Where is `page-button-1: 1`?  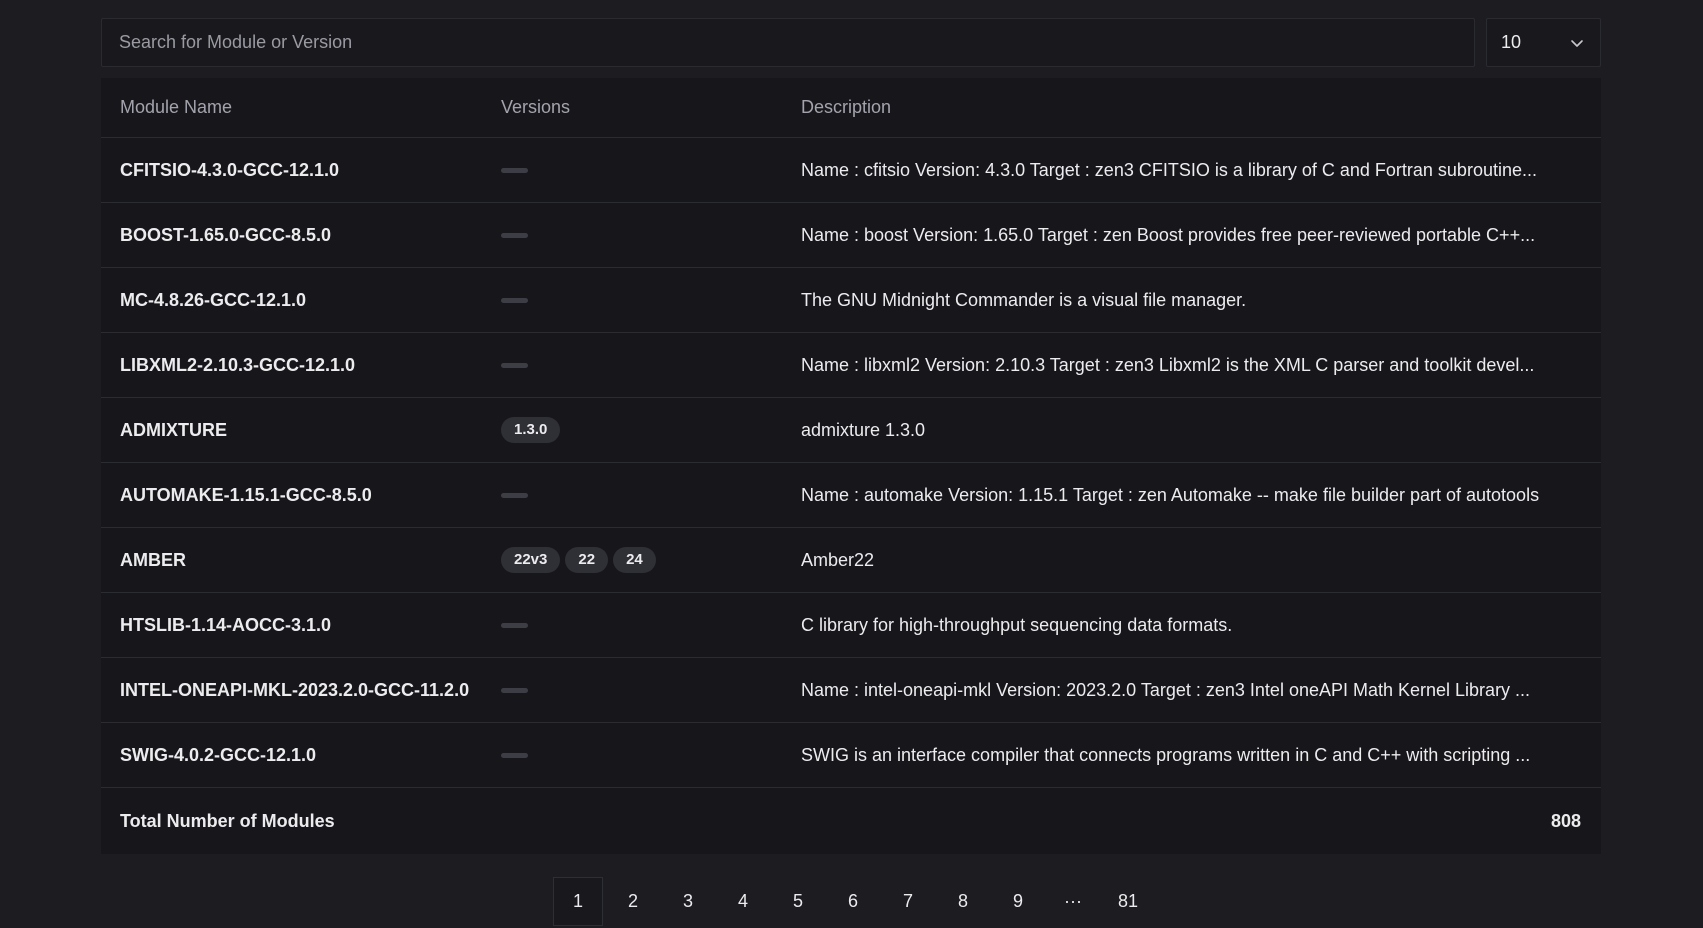
page-button-1: 1 is located at coordinates (578, 901).